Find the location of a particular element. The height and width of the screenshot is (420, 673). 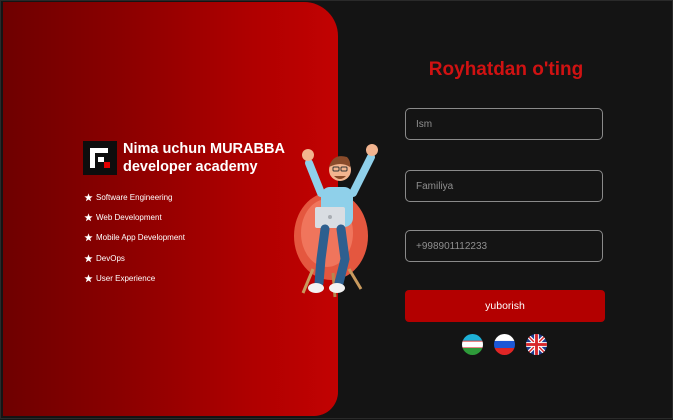

uzbekistan-flag-icon is located at coordinates (472, 344).